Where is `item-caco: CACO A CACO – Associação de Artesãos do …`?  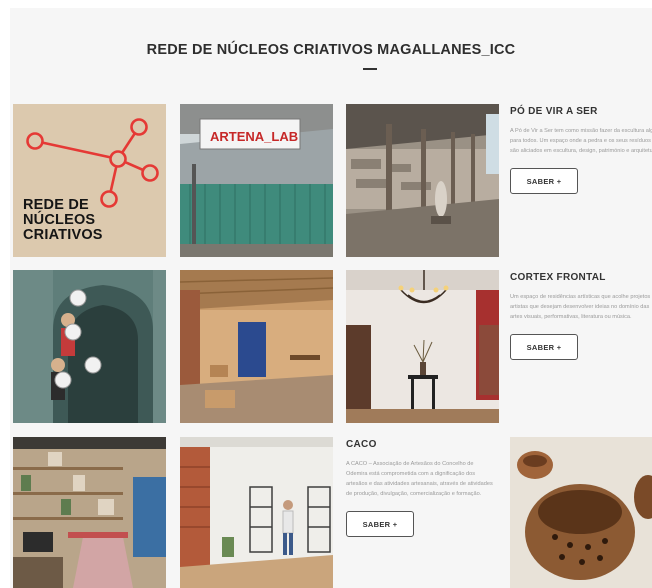 item-caco: CACO A CACO – Associação de Artesãos do … is located at coordinates (421, 488).